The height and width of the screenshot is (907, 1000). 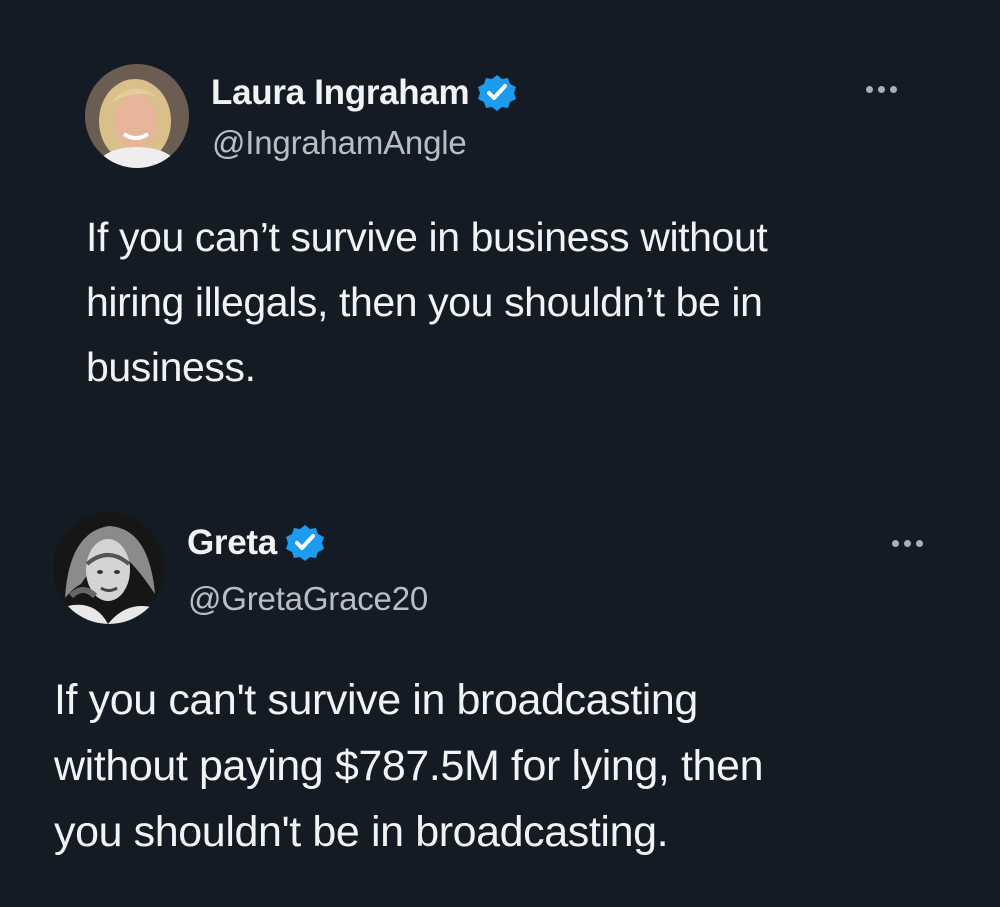 I want to click on author-row: Laura Ingraham, so click(x=364, y=93).